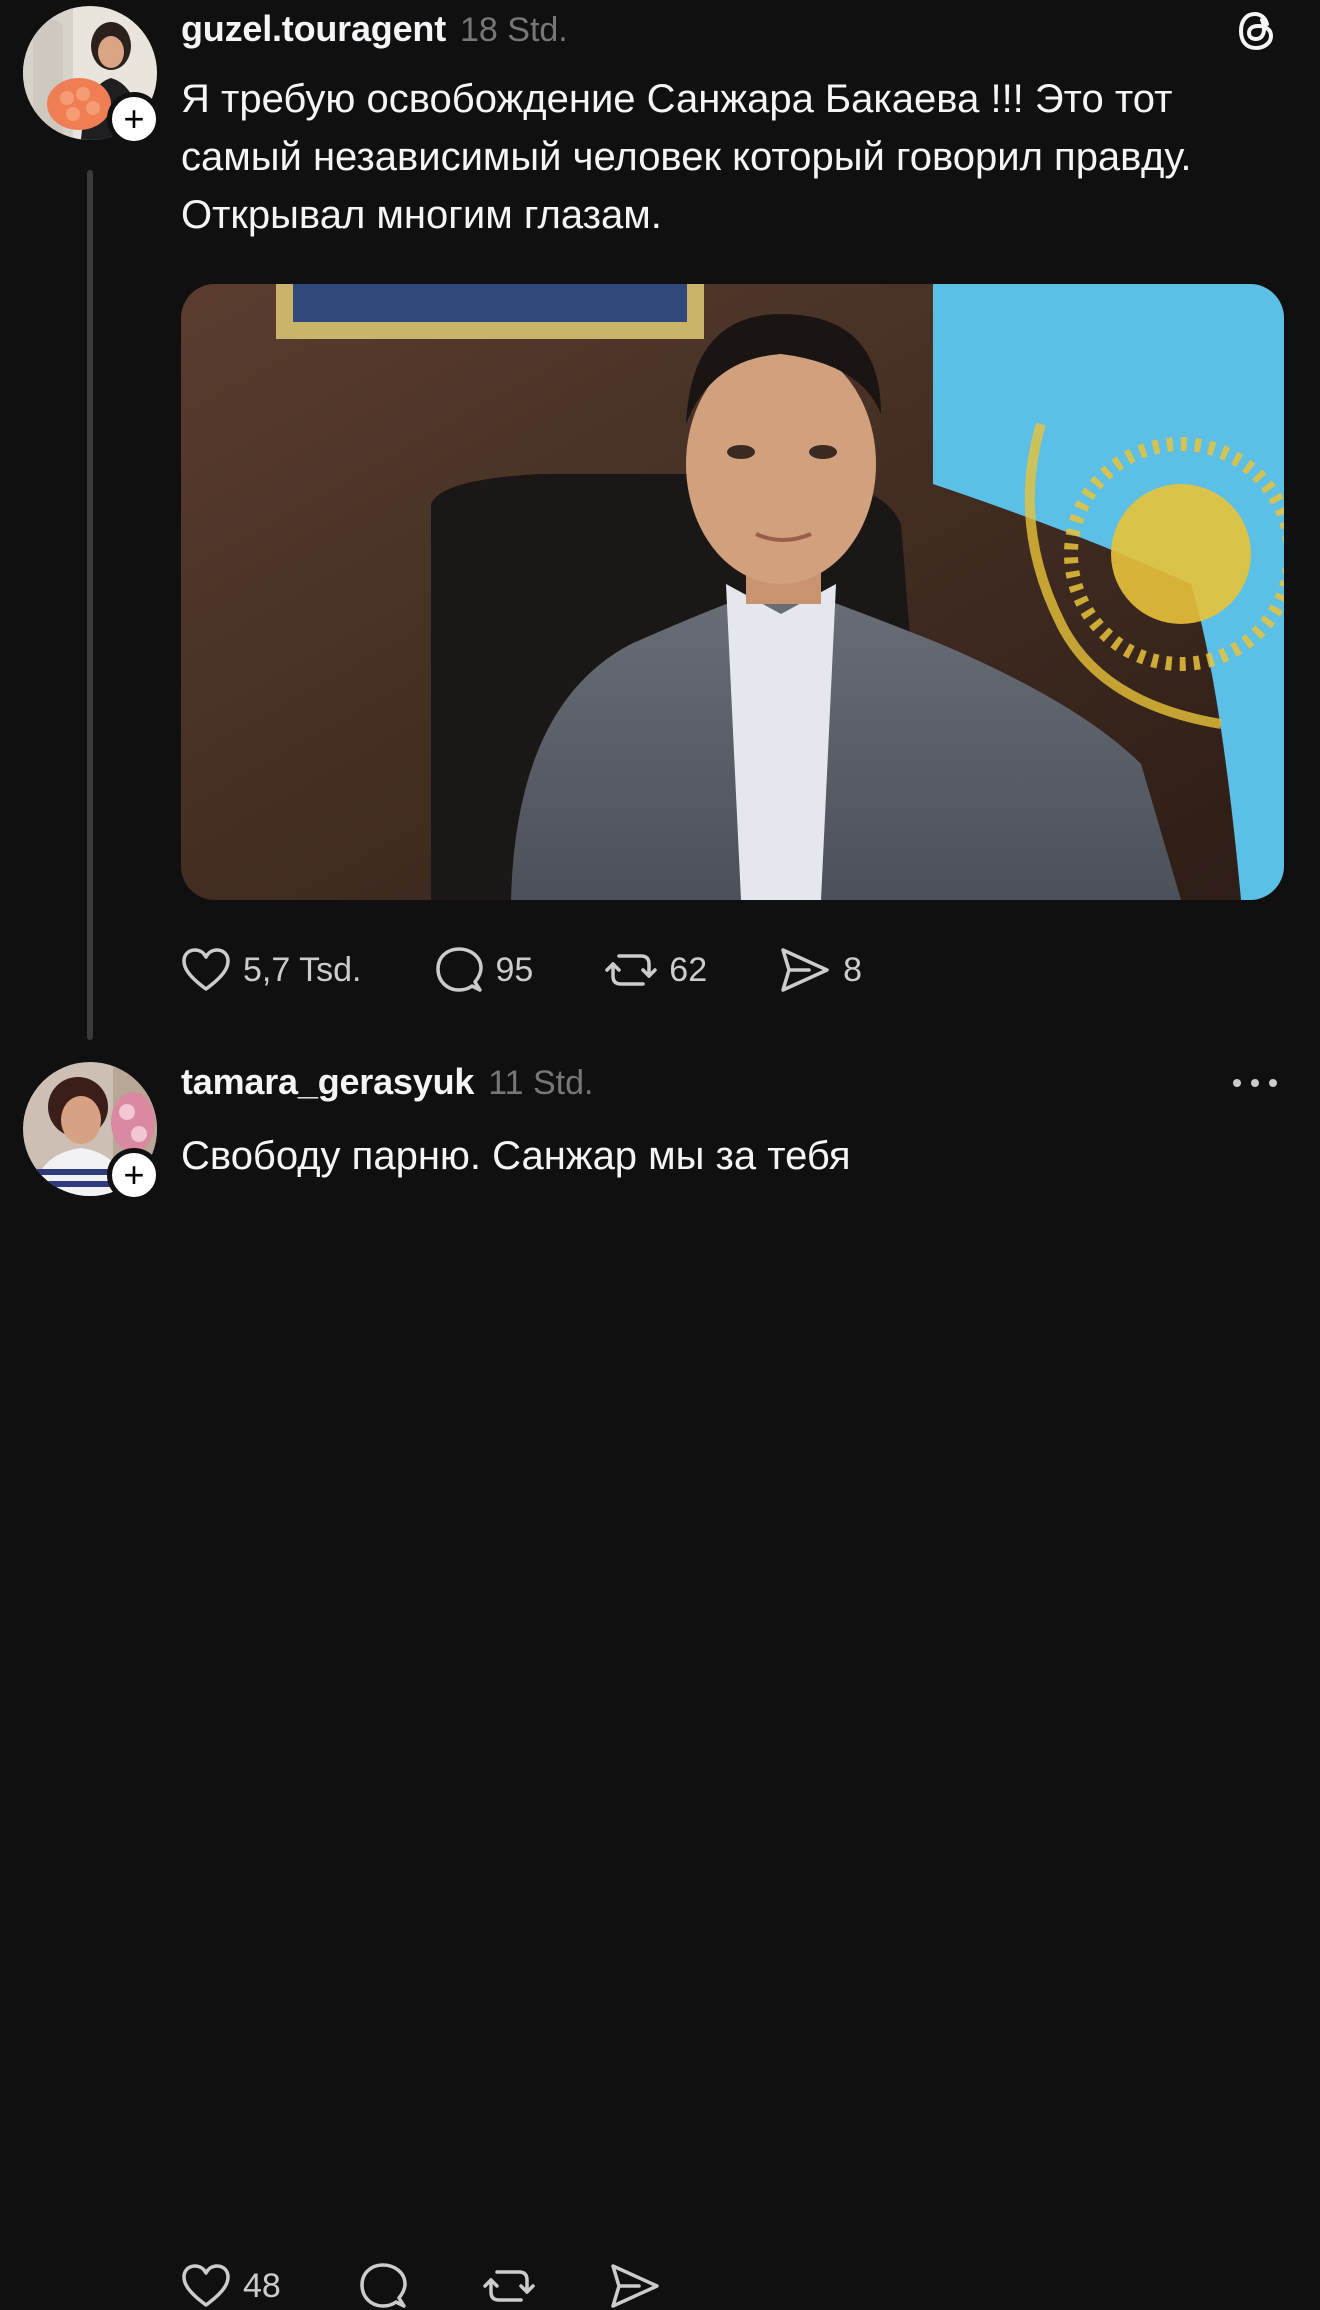 The height and width of the screenshot is (2310, 1320). Describe the element at coordinates (1257, 31) in the screenshot. I see `threads-logo-icon` at that location.